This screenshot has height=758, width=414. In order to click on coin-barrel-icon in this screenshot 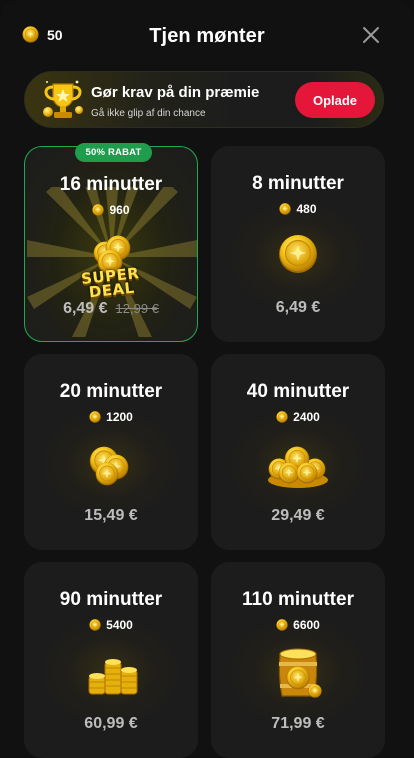, I will do `click(300, 673)`.